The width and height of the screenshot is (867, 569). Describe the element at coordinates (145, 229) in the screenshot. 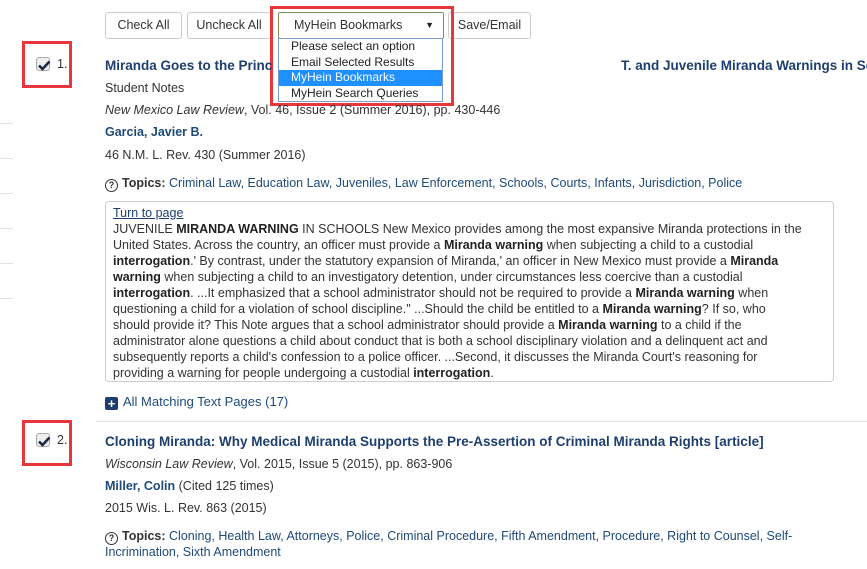

I see `snippet-text-run: JUVENILE` at that location.